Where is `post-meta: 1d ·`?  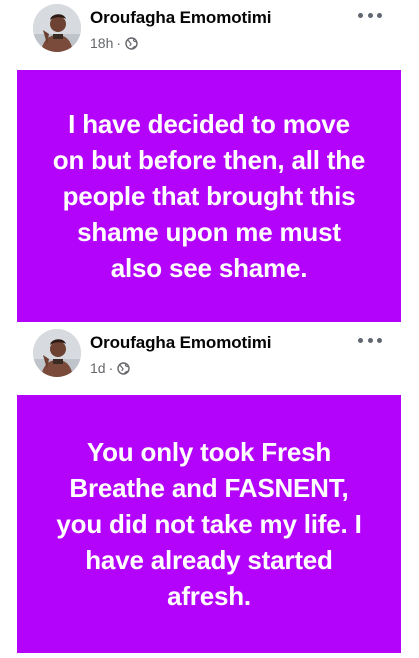 post-meta: 1d · is located at coordinates (110, 368).